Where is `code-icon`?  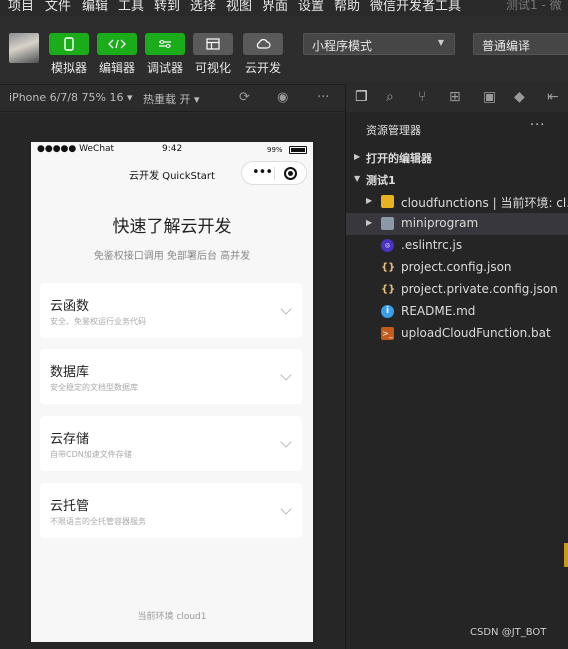 code-icon is located at coordinates (117, 44).